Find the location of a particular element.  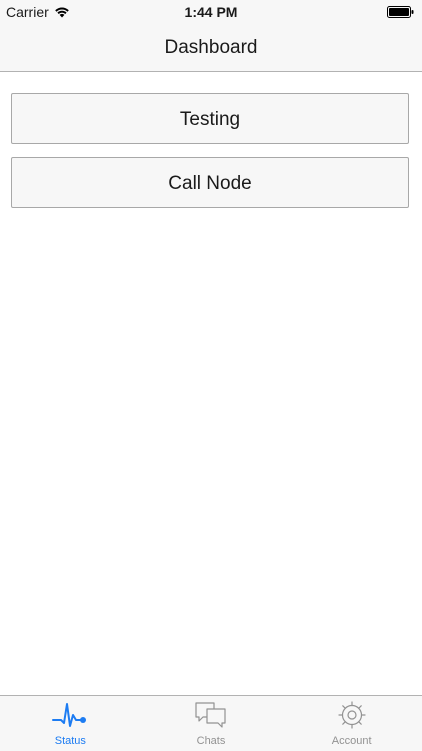

tab-account: Account is located at coordinates (351, 723).